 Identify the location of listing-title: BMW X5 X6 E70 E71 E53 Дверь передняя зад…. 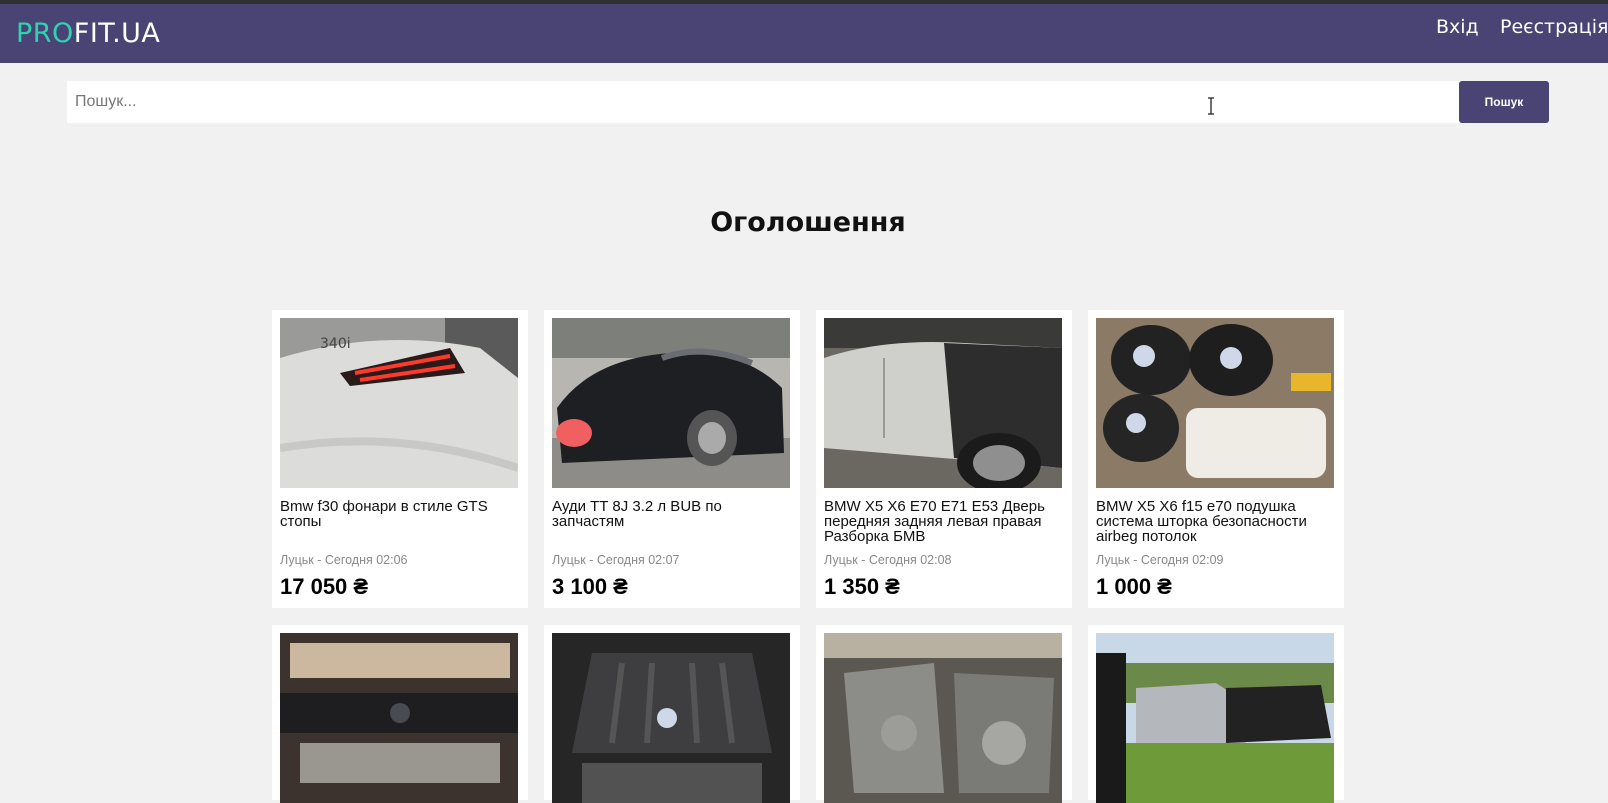
(944, 521).